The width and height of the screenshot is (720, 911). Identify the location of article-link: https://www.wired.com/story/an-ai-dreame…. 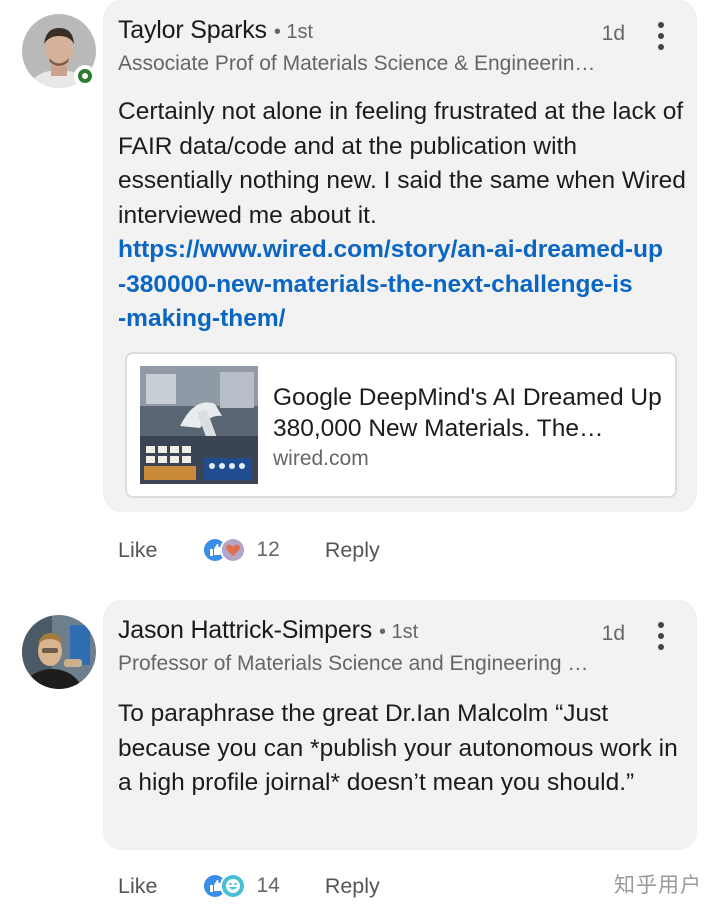
(403, 285).